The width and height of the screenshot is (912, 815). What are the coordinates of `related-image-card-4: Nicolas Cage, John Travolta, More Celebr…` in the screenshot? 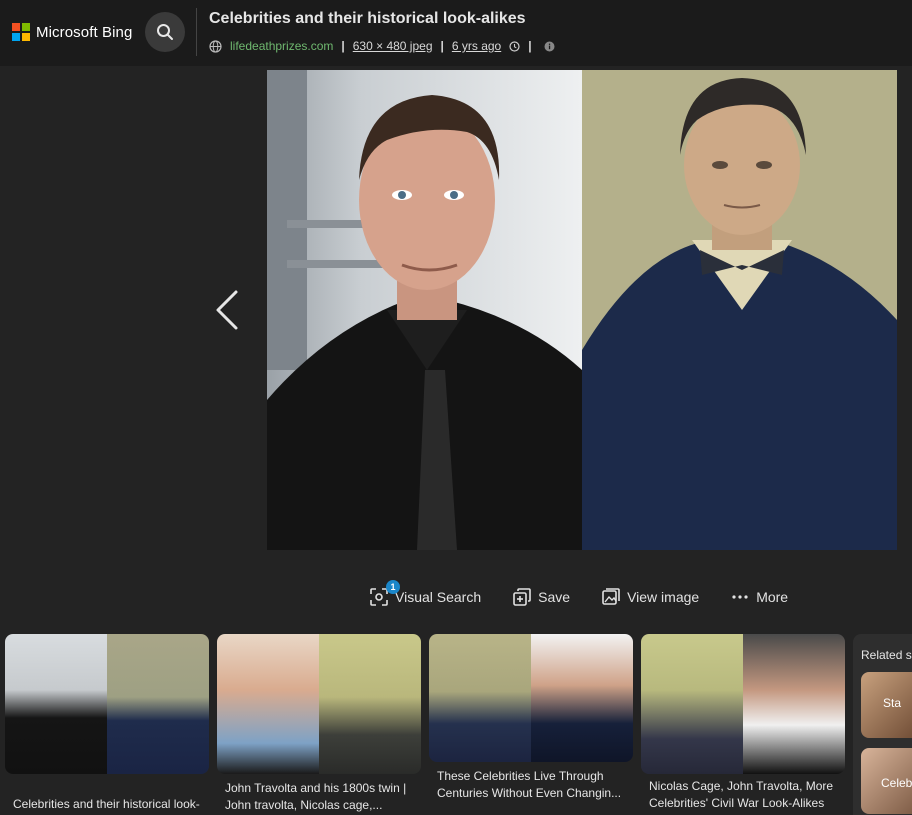 It's located at (743, 723).